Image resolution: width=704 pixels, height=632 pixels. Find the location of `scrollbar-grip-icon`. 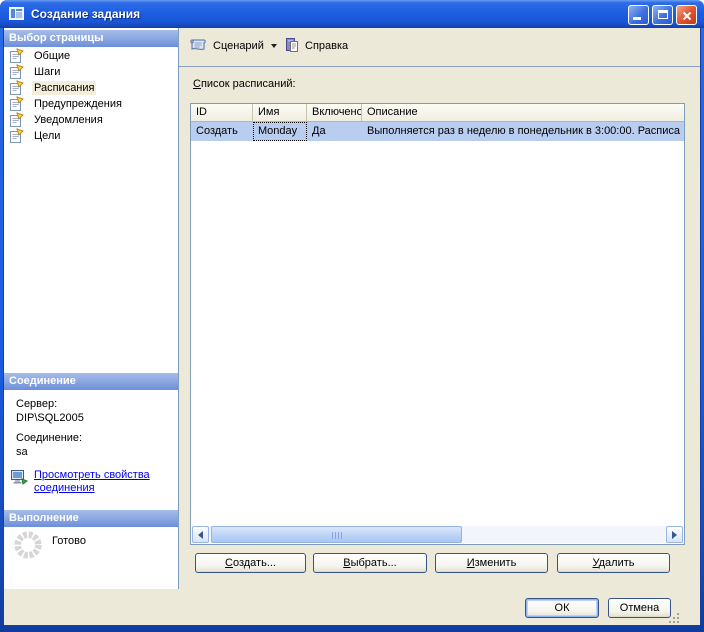

scrollbar-grip-icon is located at coordinates (336, 535).